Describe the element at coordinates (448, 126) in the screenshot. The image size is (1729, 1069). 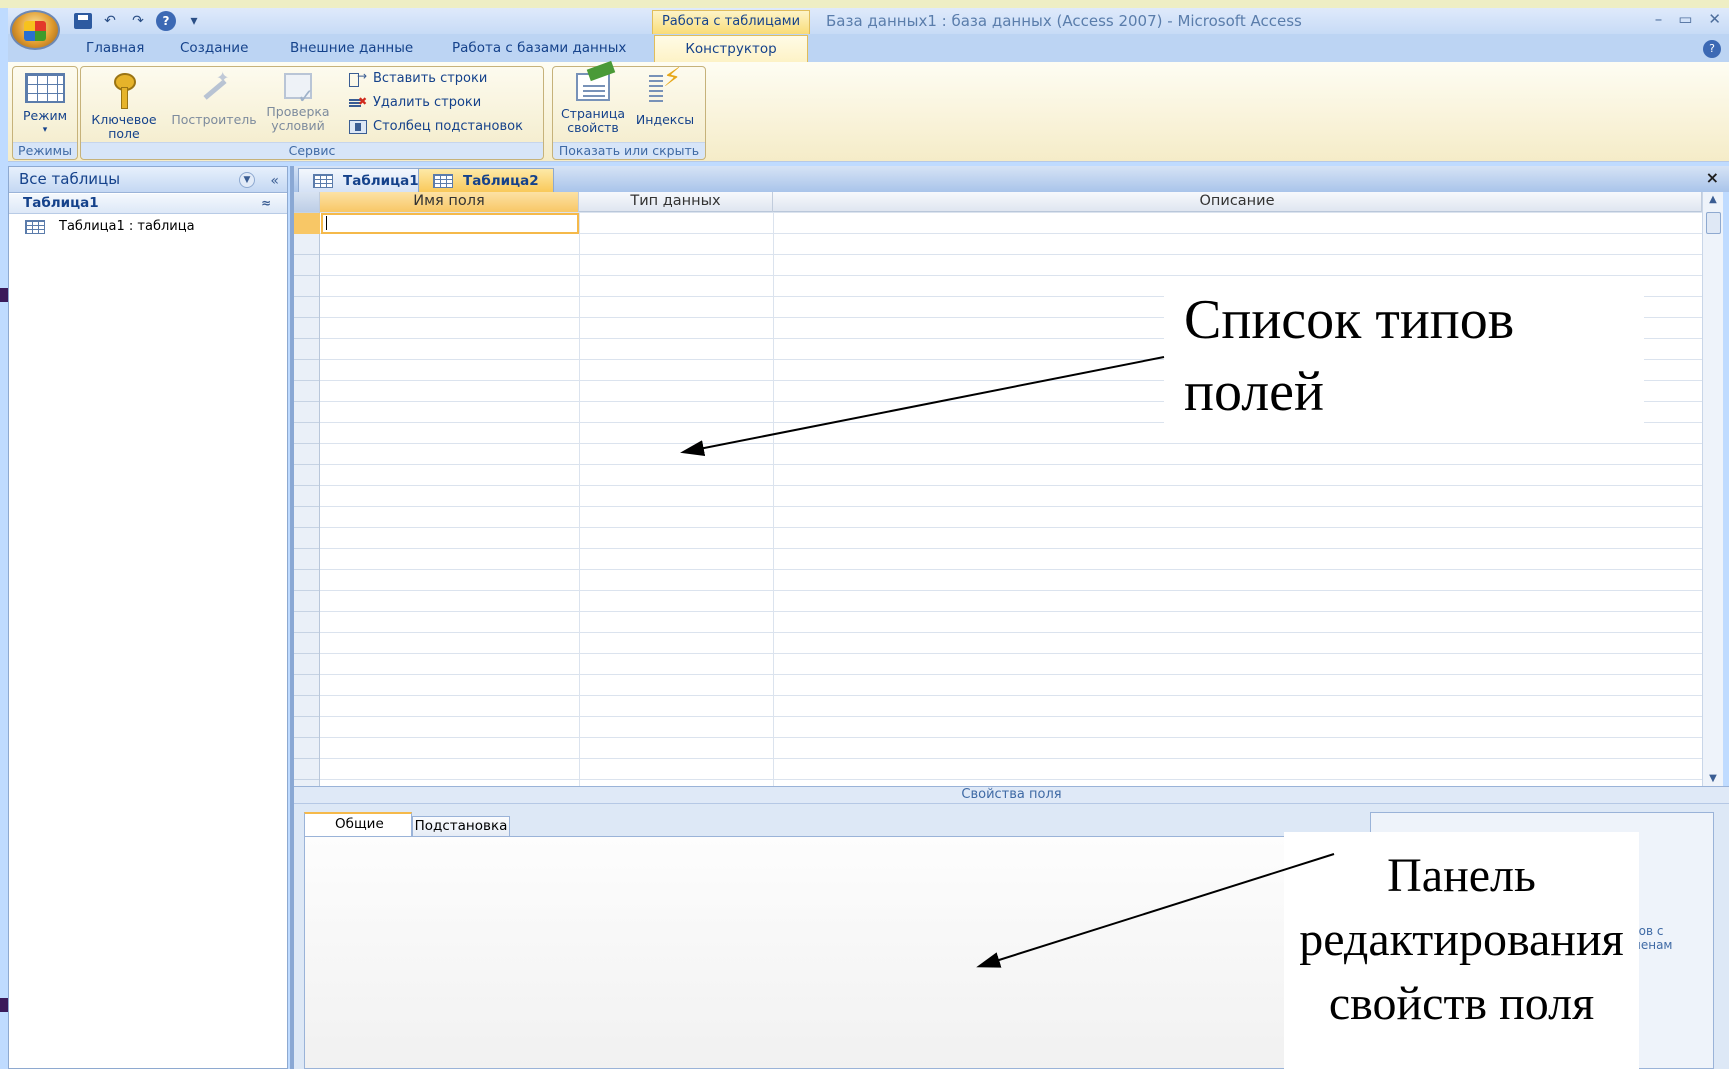
I see `lookup-column-label: Столбец подстановок` at that location.